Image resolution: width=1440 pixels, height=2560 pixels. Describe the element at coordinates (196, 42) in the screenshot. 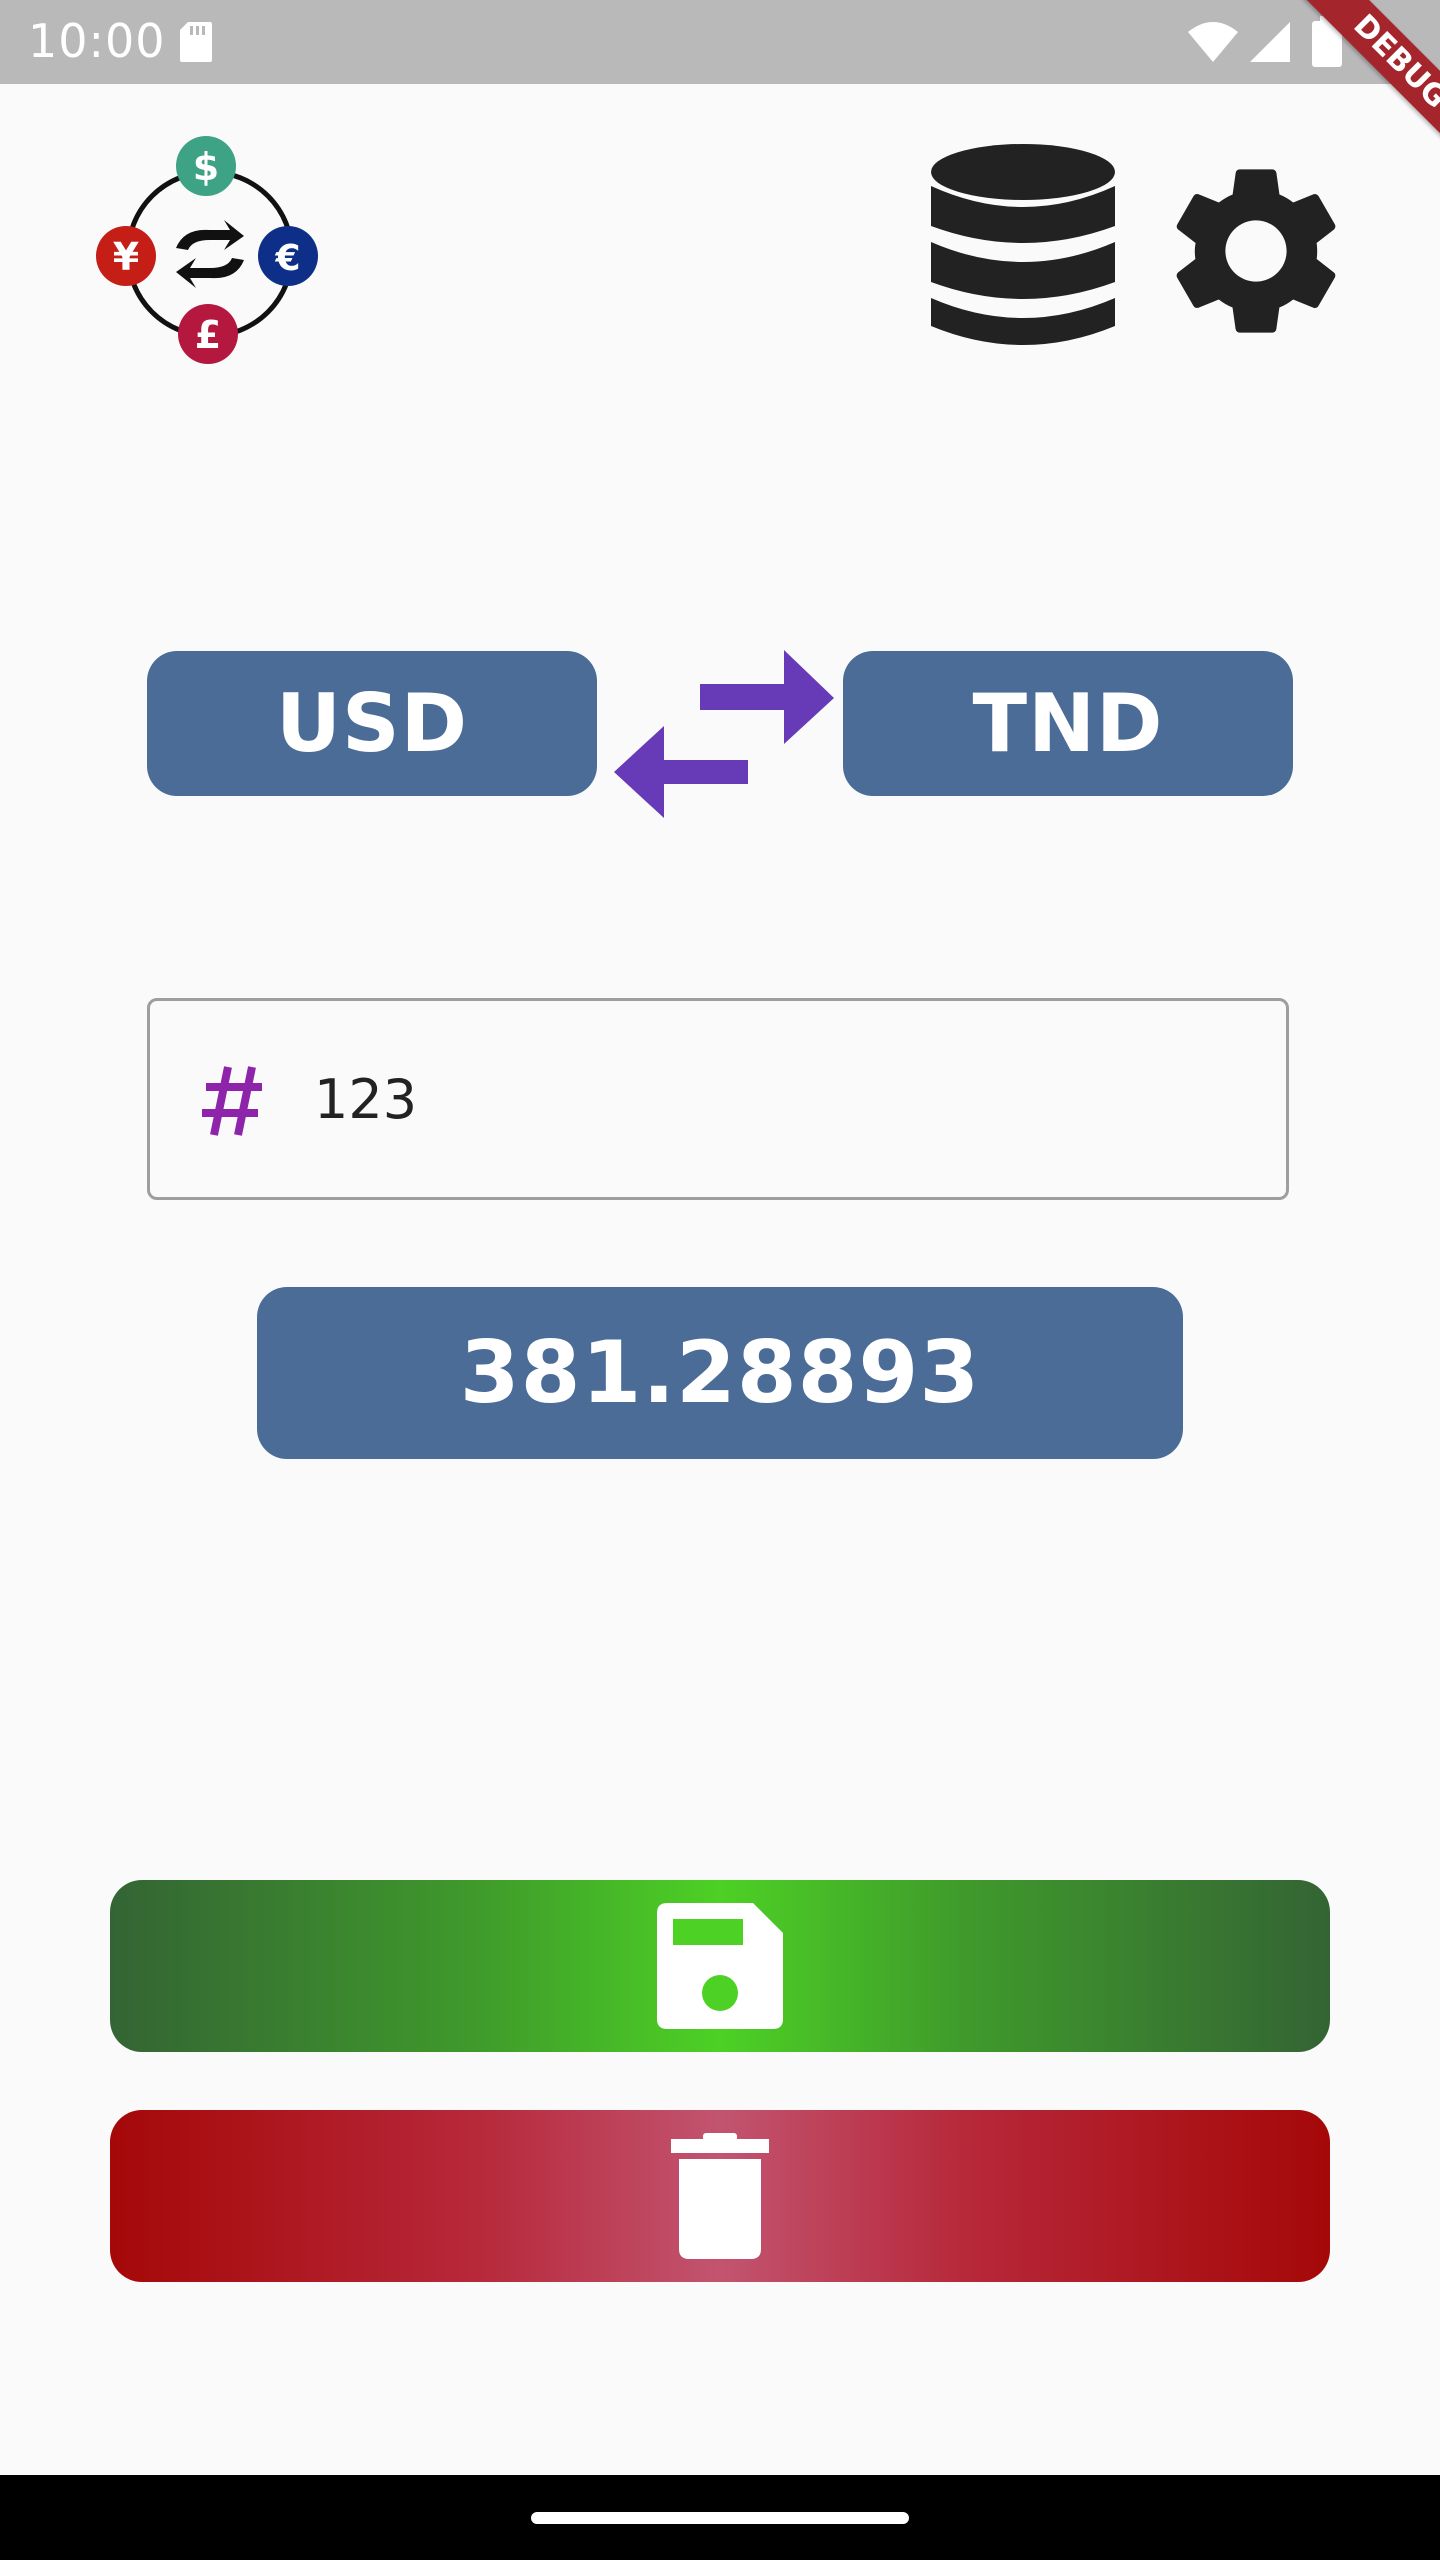

I see `sd-card-icon` at that location.